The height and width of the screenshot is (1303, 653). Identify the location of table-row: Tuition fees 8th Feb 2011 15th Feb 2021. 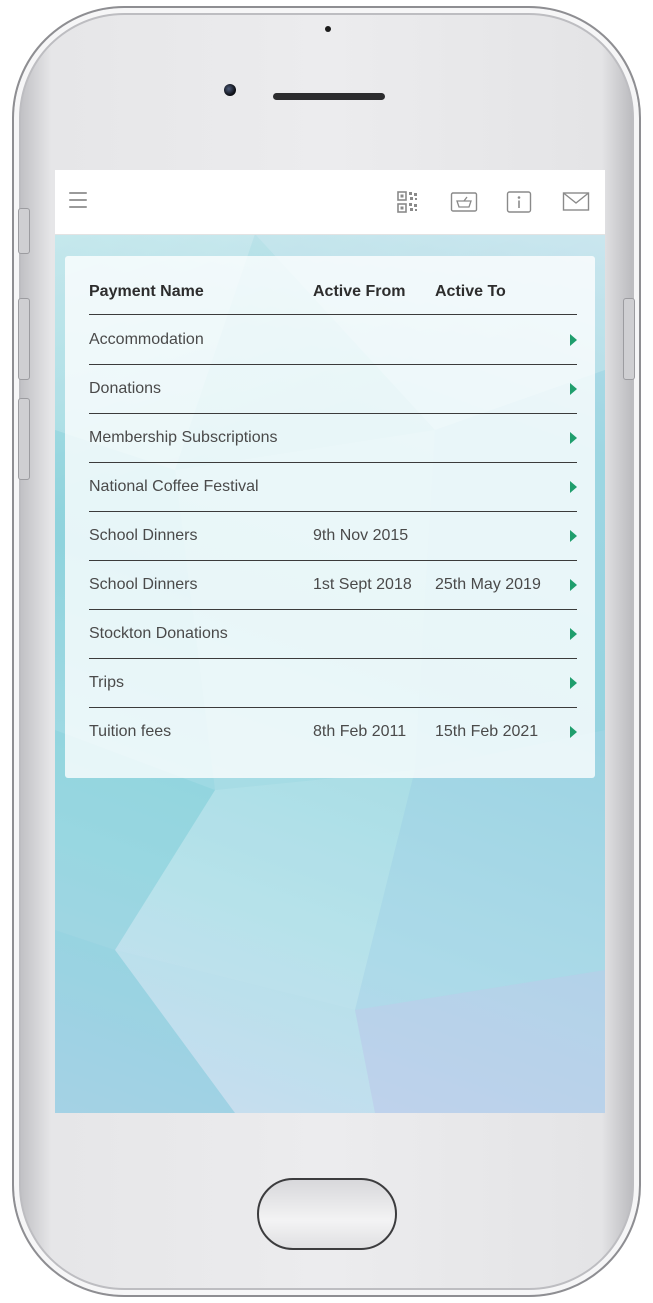
(333, 732).